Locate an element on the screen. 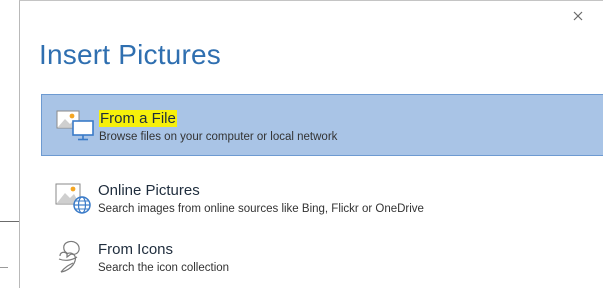  option-title: Online Pictures is located at coordinates (149, 190).